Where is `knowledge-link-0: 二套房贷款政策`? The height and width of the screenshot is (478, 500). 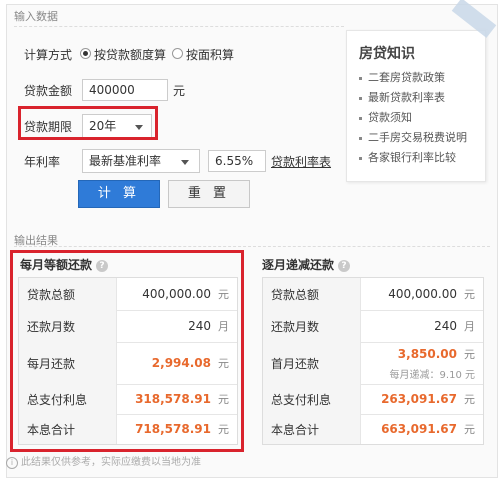
knowledge-link-0: 二套房贷款政策 is located at coordinates (402, 77).